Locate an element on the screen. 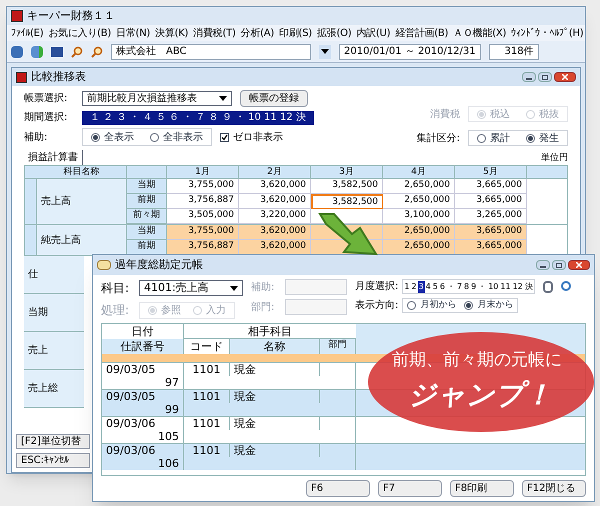 The height and width of the screenshot is (506, 600). row-label: 仕 is located at coordinates (54, 275).